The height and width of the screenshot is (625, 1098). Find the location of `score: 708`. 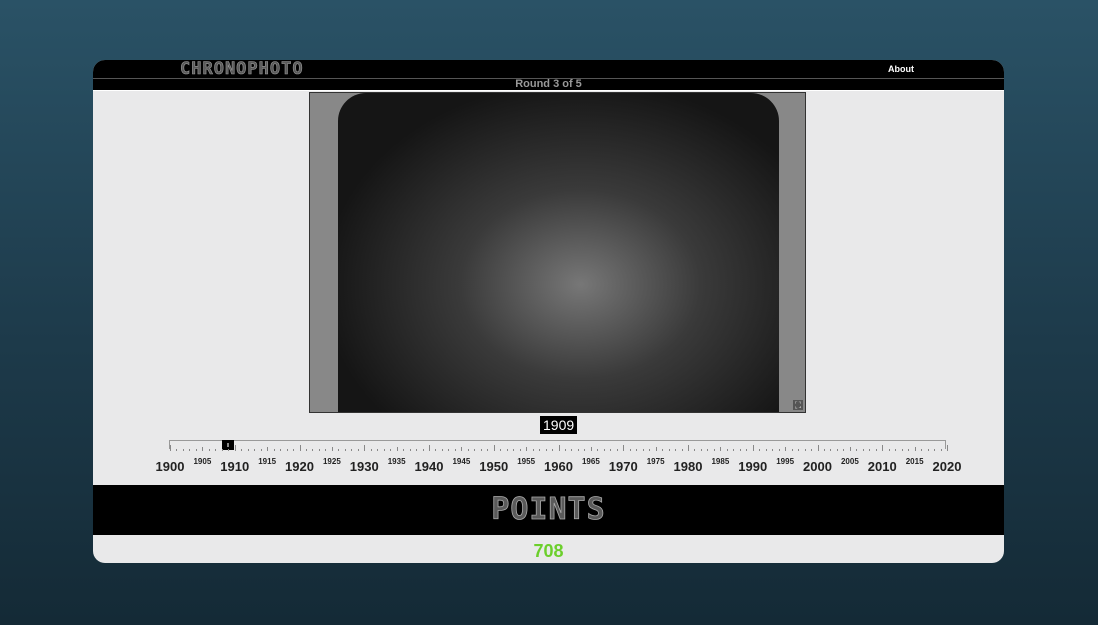

score: 708 is located at coordinates (548, 551).